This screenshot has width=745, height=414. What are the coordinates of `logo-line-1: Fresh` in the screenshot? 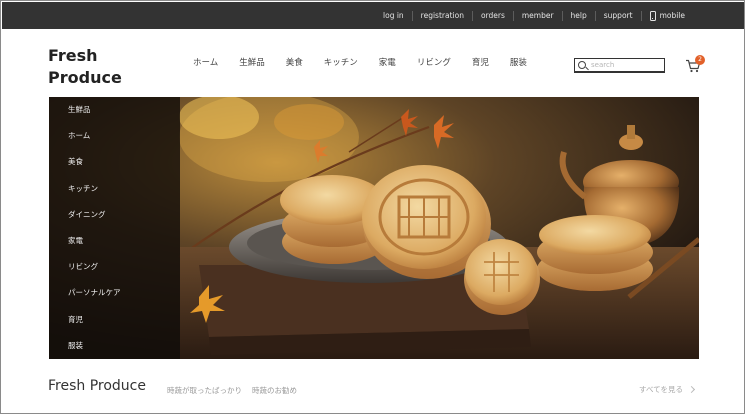 It's located at (73, 55).